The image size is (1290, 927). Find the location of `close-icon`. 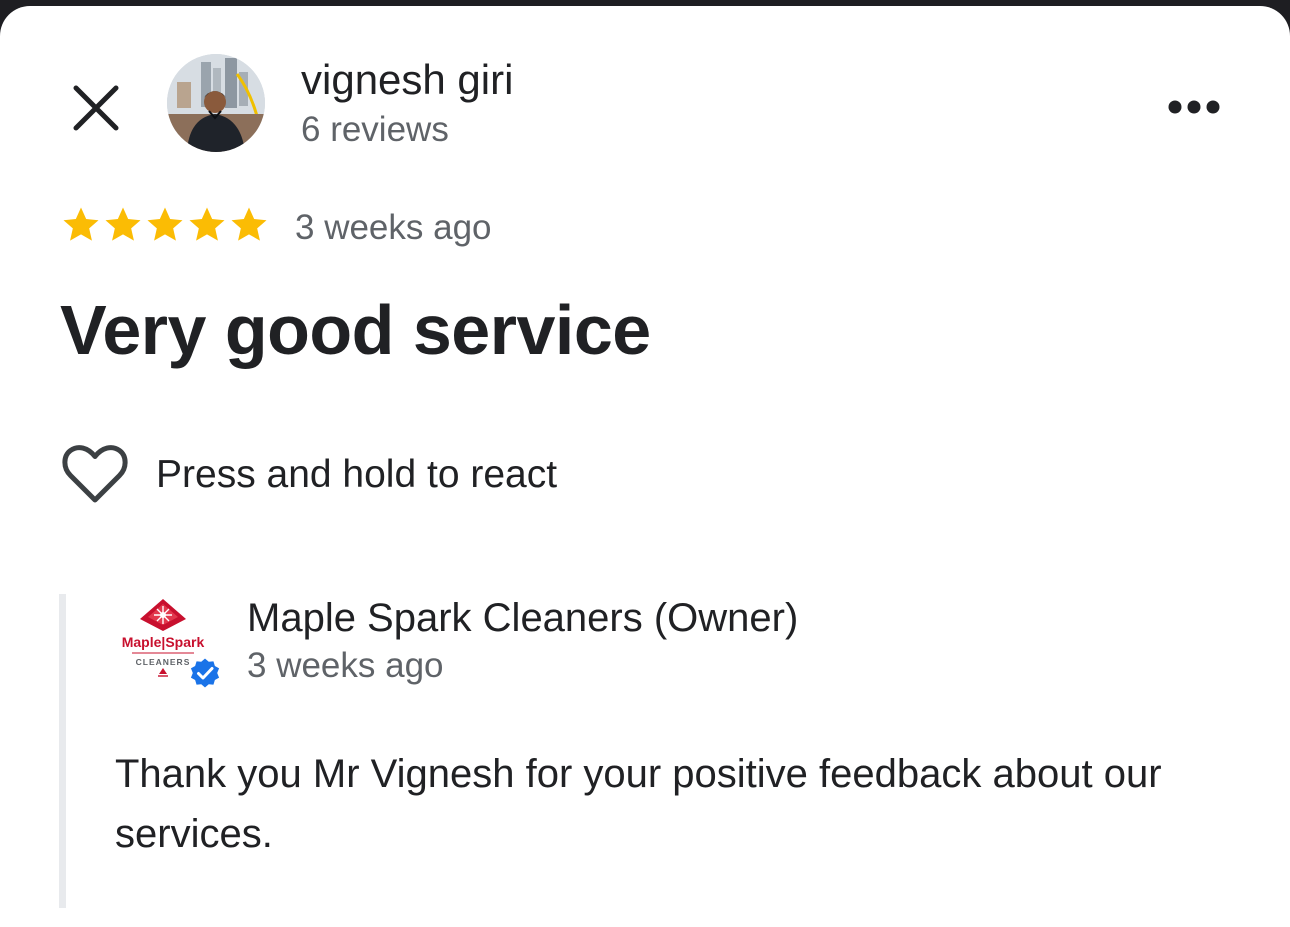

close-icon is located at coordinates (96, 108).